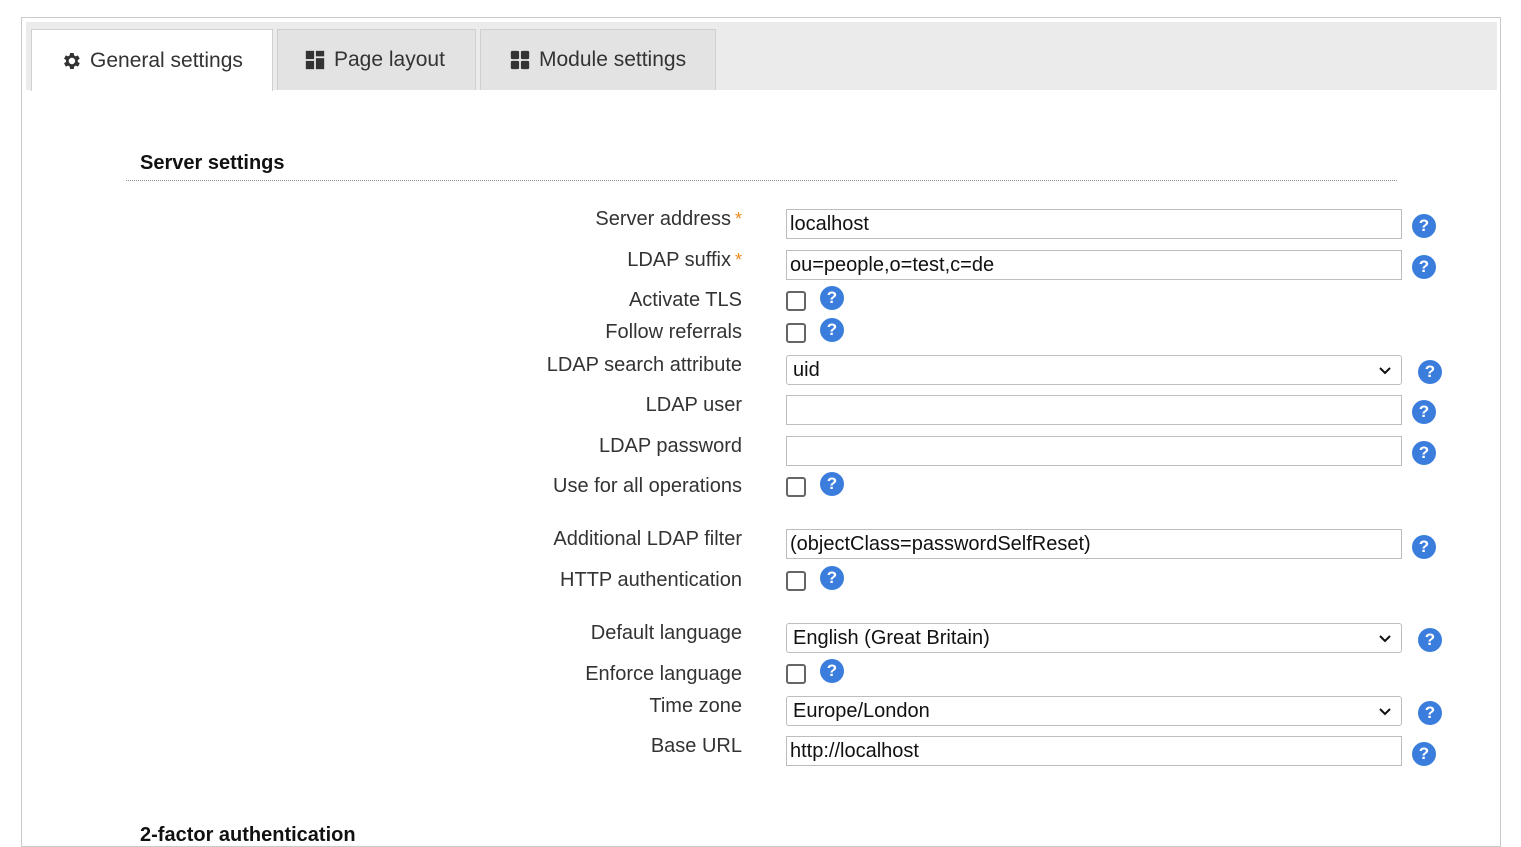 The width and height of the screenshot is (1521, 847). I want to click on tab-page-layout: Page layout, so click(376, 59).